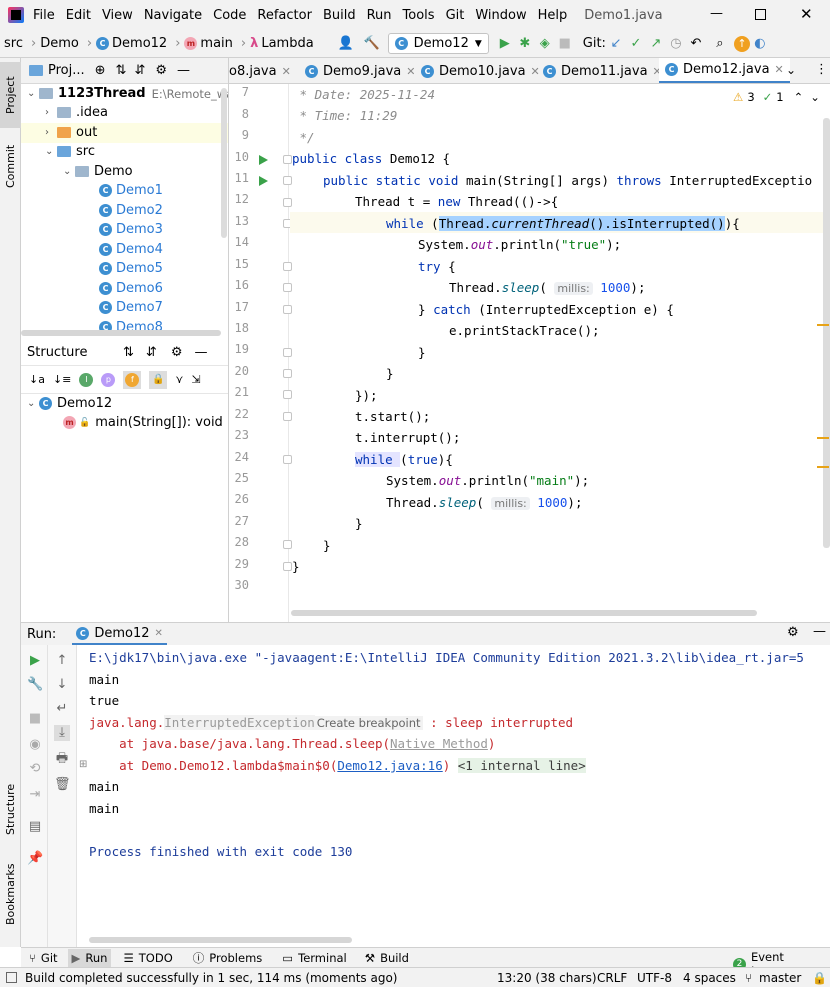 Image resolution: width=830 pixels, height=987 pixels. Describe the element at coordinates (793, 632) in the screenshot. I see `gear-icon: ⚙` at that location.